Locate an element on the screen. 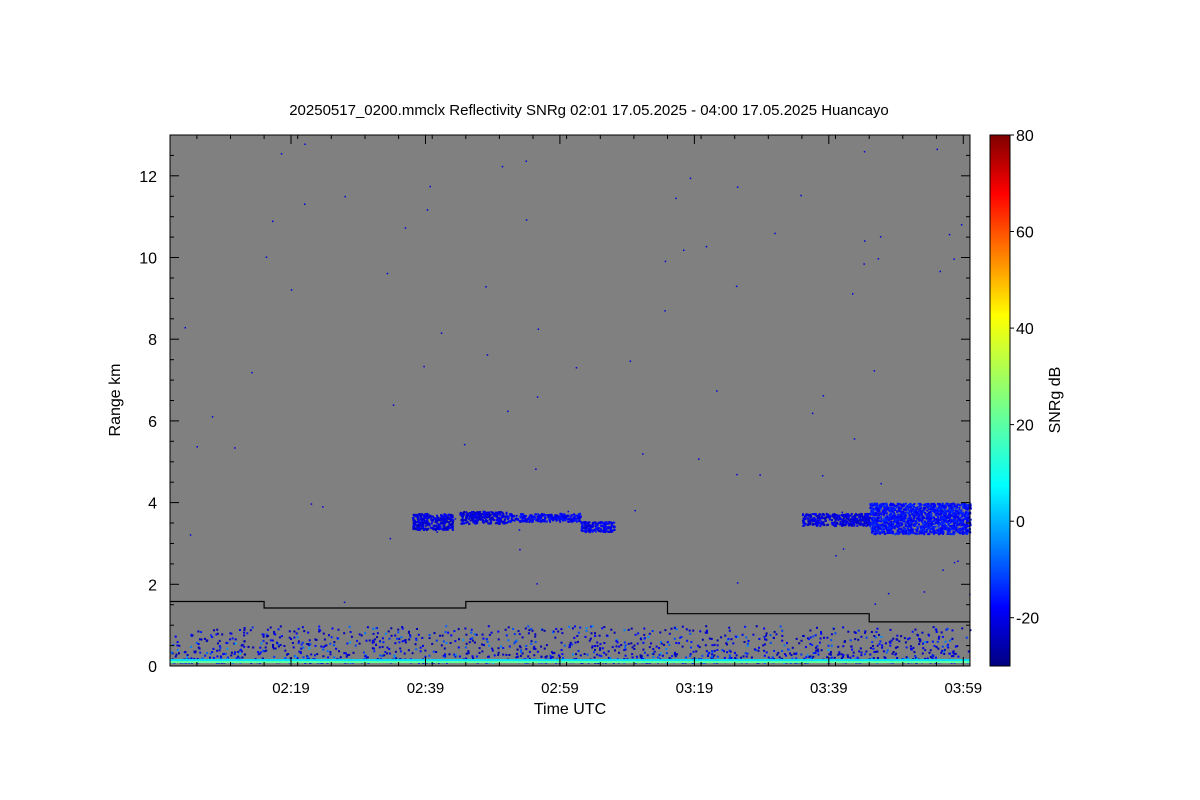 This screenshot has width=1200, height=800. colorbar-tick-label: 20 is located at coordinates (1025, 426).